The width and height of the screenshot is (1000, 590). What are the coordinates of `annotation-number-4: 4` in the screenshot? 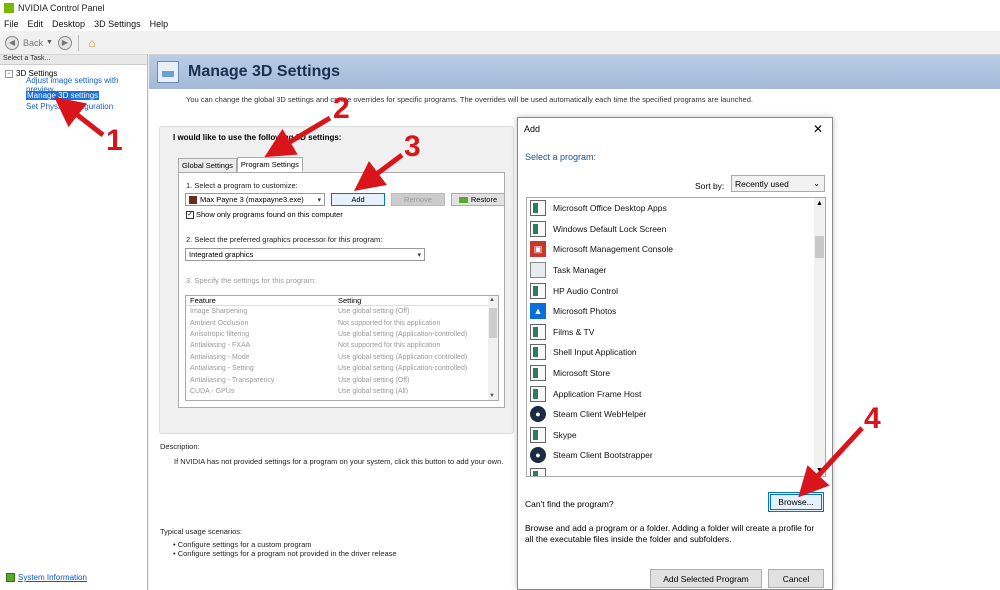 It's located at (872, 418).